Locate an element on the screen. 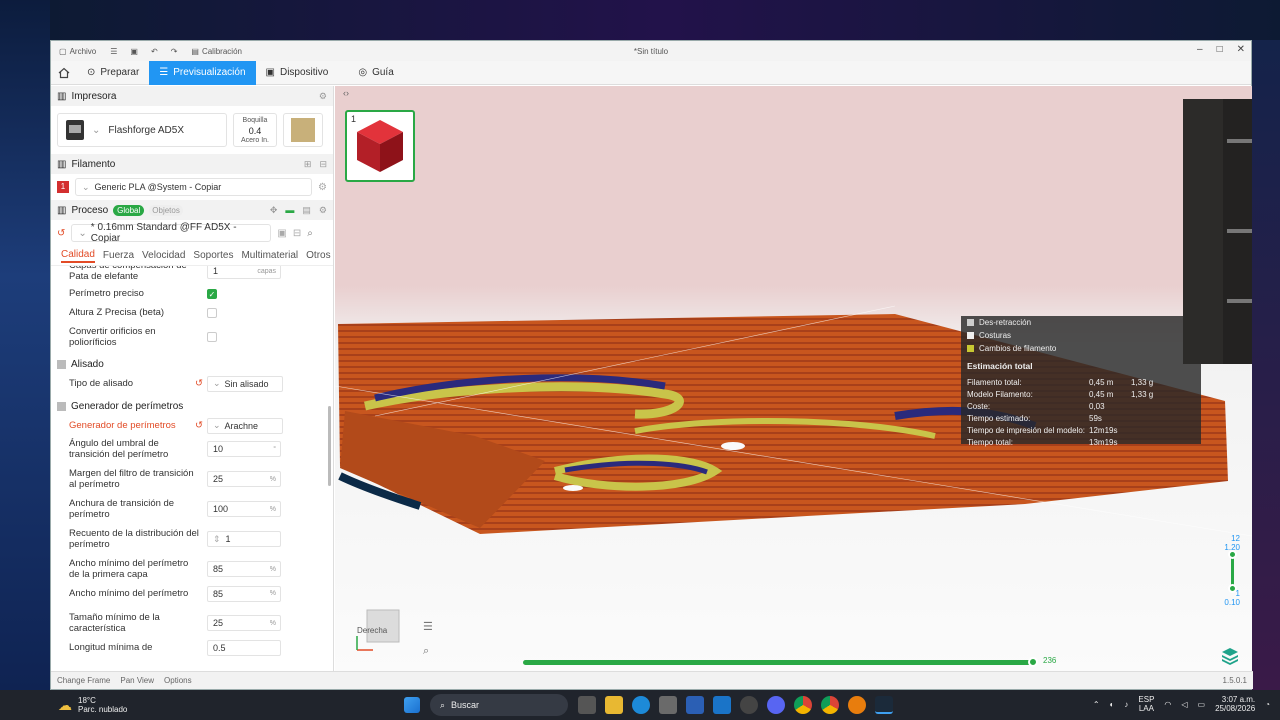 The height and width of the screenshot is (720, 1280). tab-guia: ◎ Guía is located at coordinates (375, 73).